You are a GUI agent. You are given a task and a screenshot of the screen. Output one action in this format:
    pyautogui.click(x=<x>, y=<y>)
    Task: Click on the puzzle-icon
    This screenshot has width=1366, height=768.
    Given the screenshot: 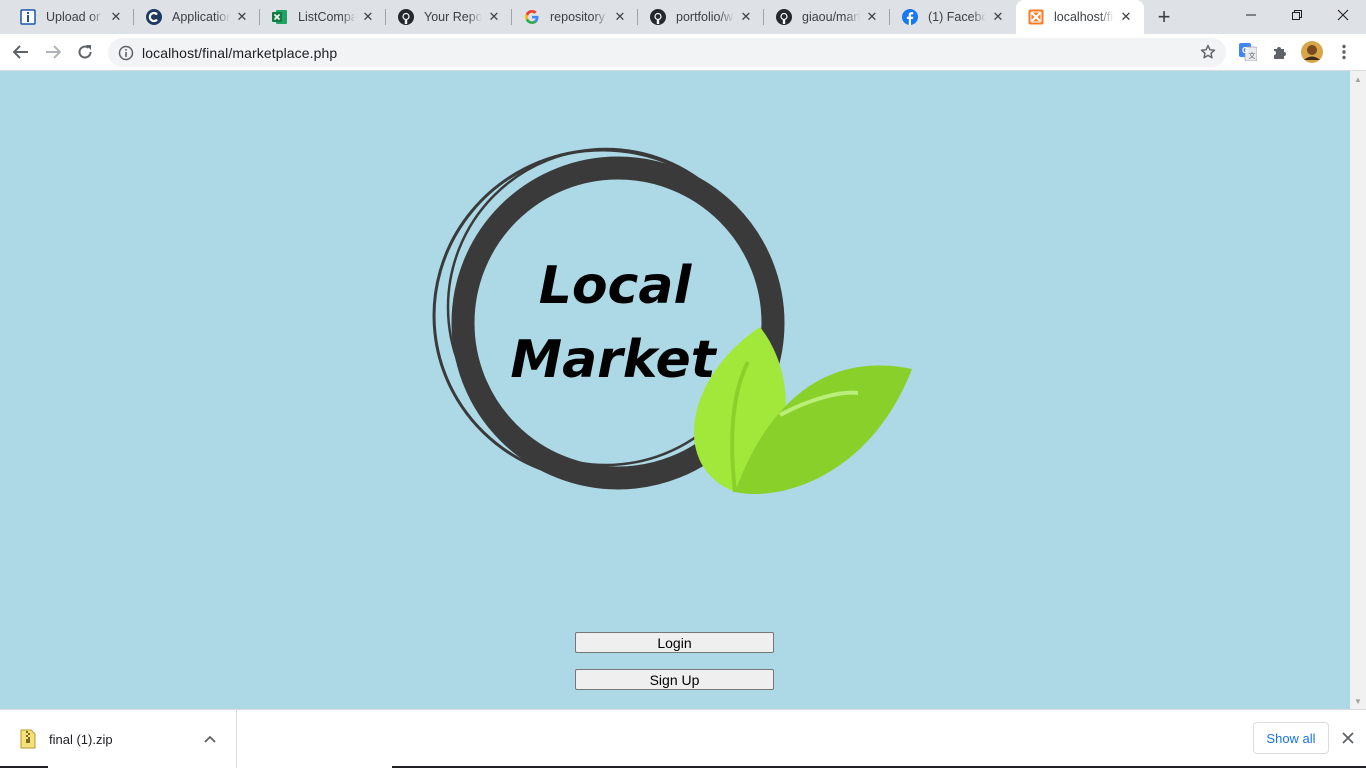 What is the action you would take?
    pyautogui.click(x=1280, y=53)
    